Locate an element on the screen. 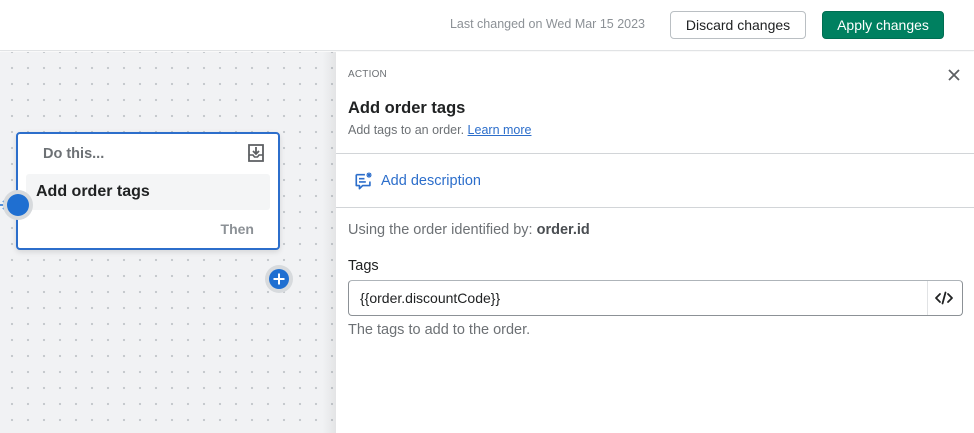  node-title: Add order tags is located at coordinates (93, 191).